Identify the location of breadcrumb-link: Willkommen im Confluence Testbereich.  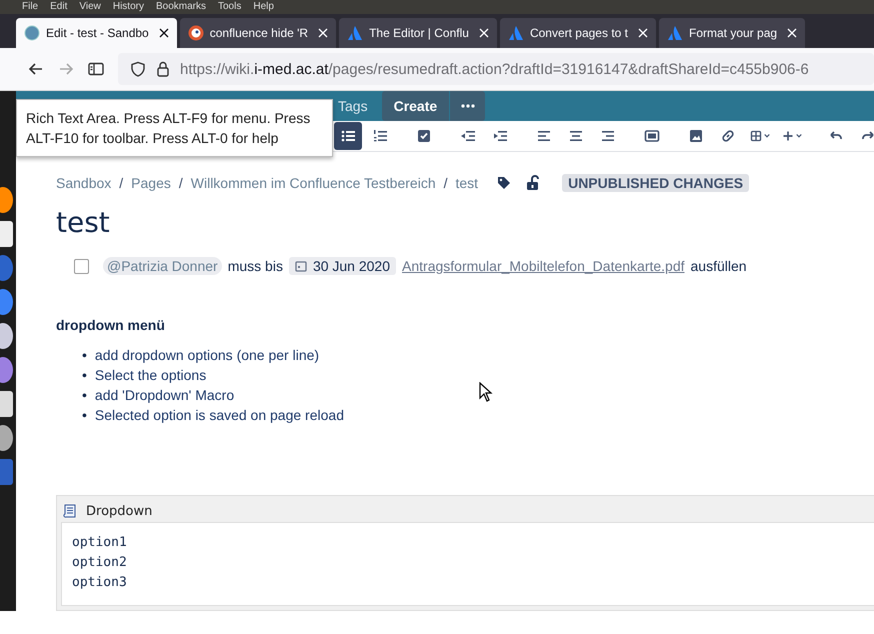
(313, 183).